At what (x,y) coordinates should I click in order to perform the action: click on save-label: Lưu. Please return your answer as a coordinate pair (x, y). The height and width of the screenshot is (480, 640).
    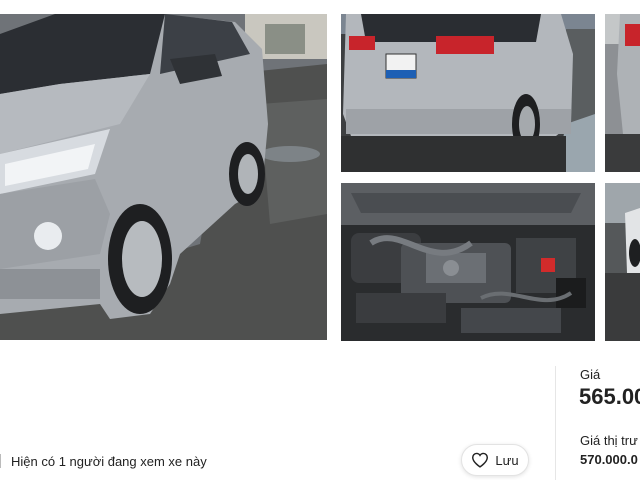
    Looking at the image, I should click on (507, 460).